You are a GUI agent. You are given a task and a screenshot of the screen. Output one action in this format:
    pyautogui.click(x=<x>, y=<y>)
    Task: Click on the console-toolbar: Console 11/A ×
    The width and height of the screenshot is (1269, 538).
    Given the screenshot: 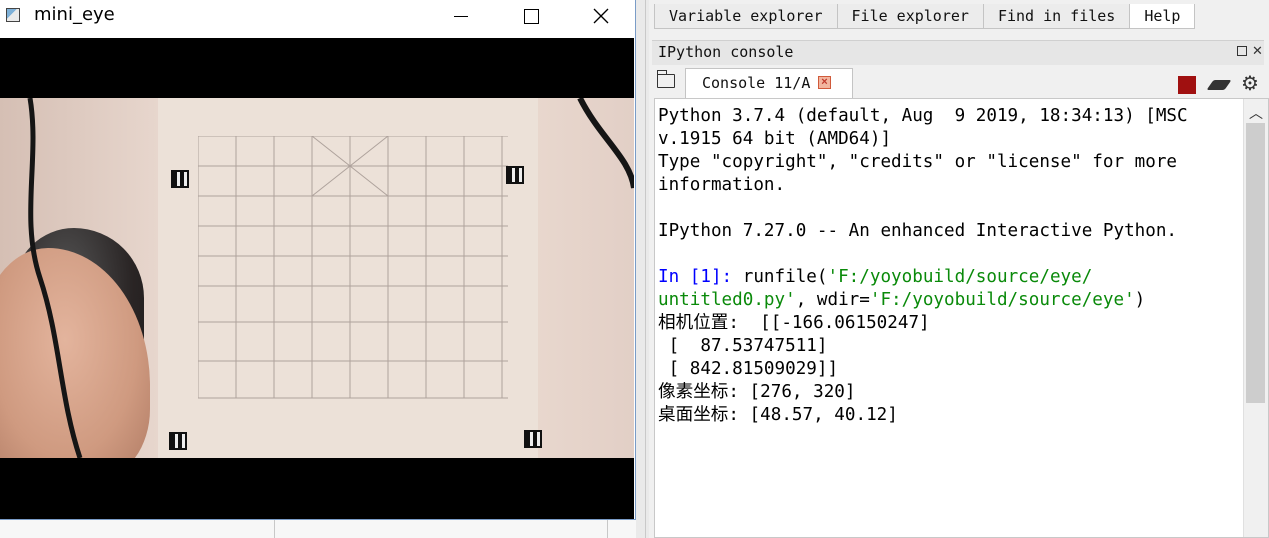 What is the action you would take?
    pyautogui.click(x=959, y=82)
    